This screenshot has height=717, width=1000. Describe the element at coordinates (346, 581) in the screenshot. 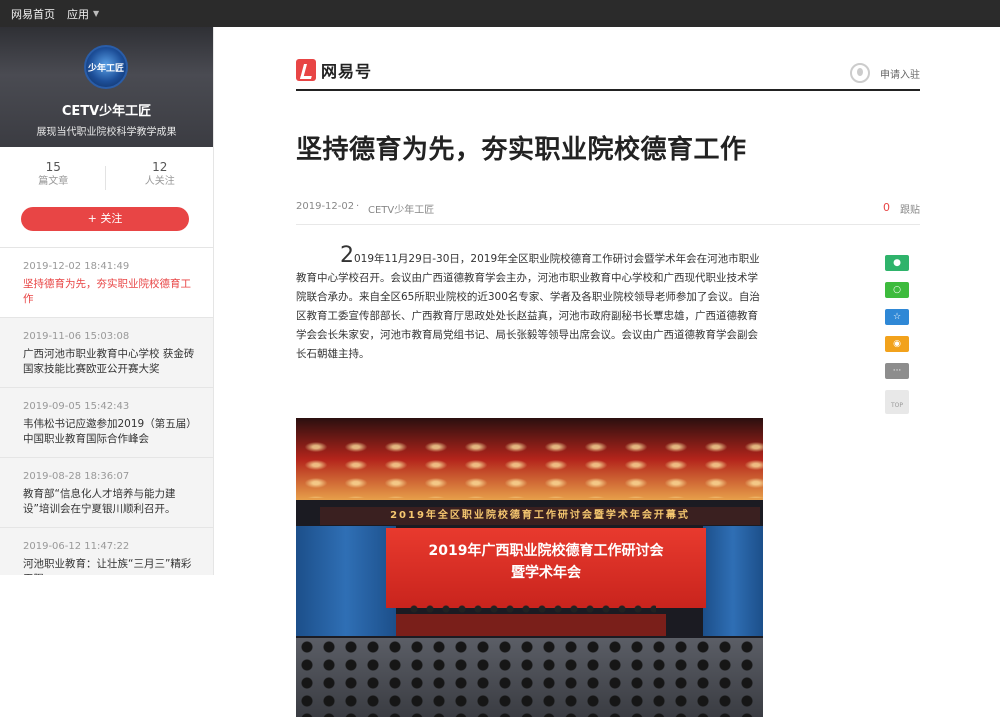

I see `photo-curtain-left` at that location.